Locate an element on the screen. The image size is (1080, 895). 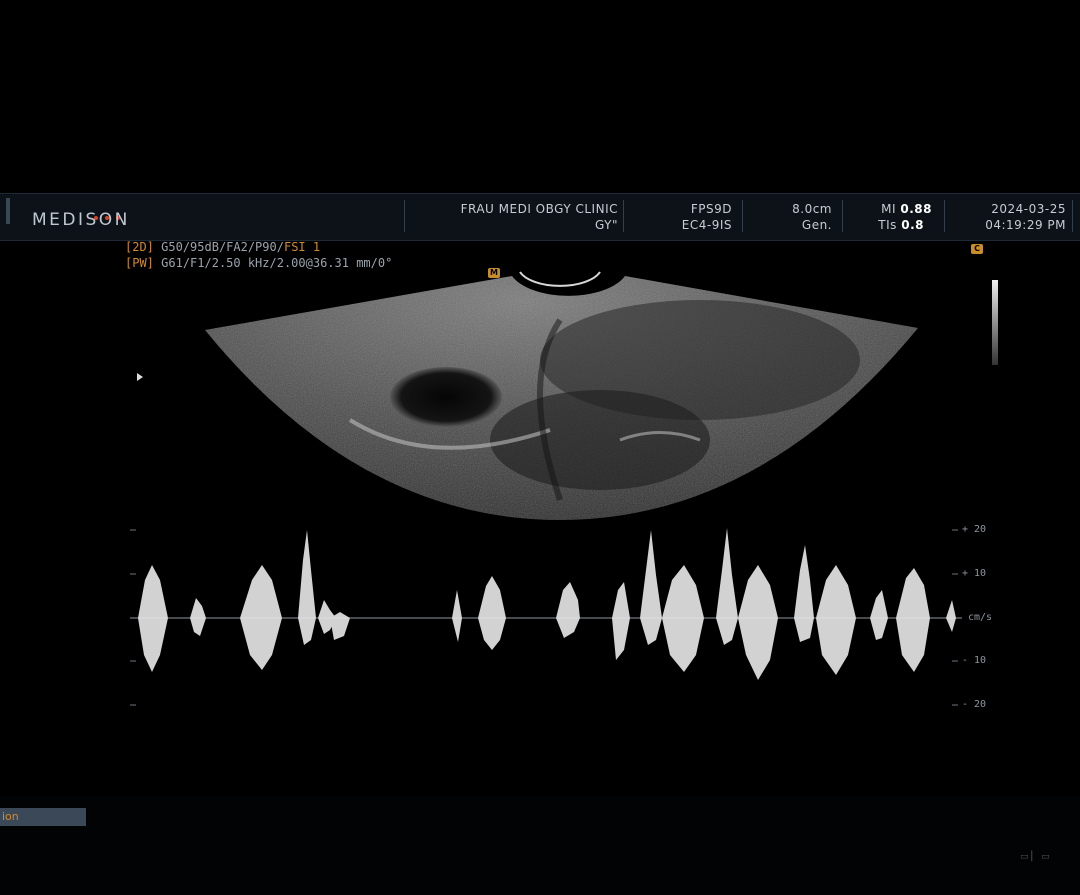
doppler-waveforms is located at coordinates (547, 604).